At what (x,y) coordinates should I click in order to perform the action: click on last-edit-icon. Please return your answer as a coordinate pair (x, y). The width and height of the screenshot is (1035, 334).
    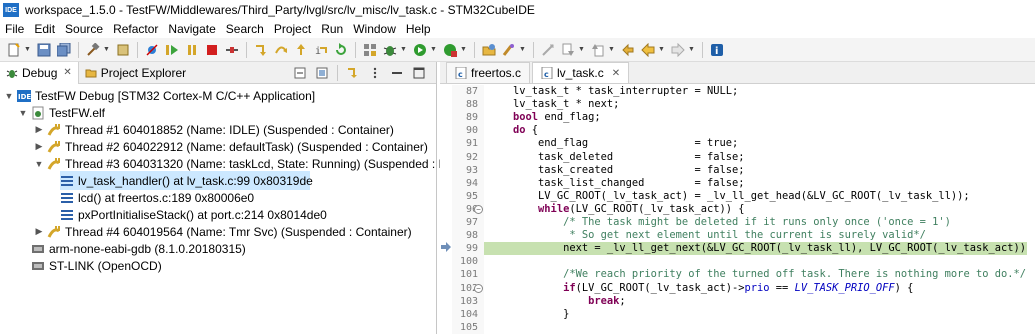
    Looking at the image, I should click on (628, 50).